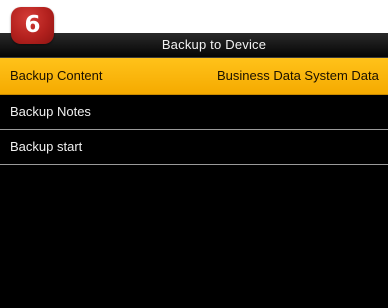 This screenshot has height=308, width=388. What do you see at coordinates (194, 76) in the screenshot?
I see `menu-item-backup-content: Backup Content Business Data System Data` at bounding box center [194, 76].